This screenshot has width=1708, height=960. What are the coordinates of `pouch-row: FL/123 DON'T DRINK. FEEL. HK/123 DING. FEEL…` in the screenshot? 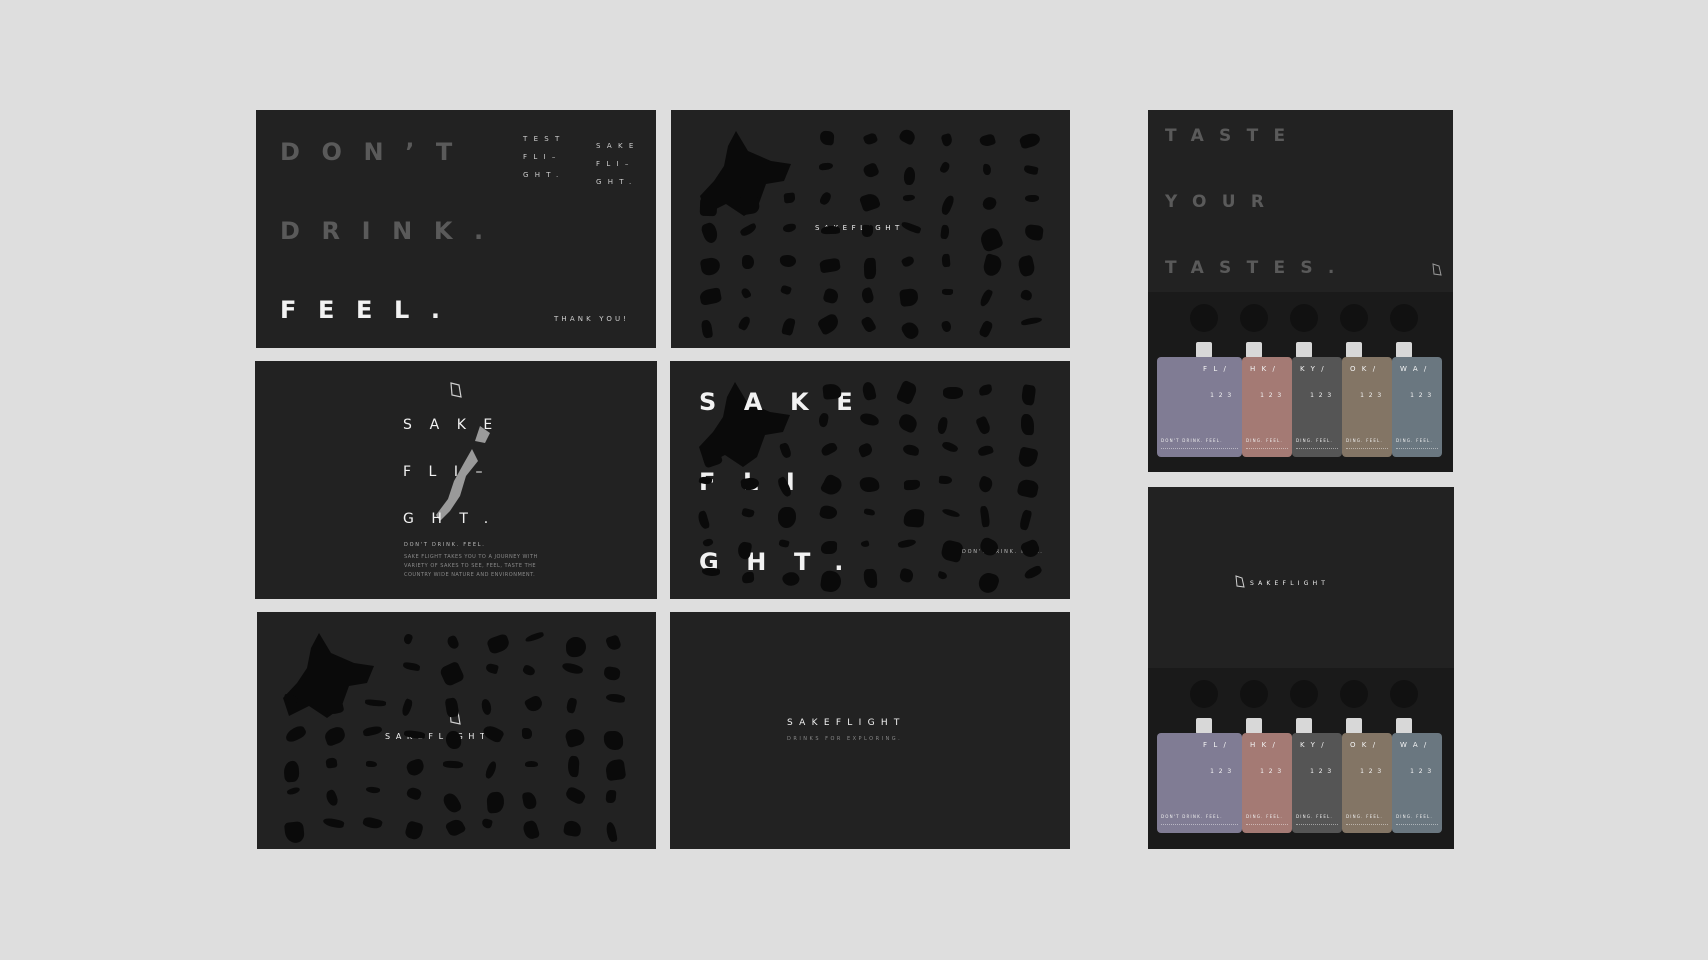 It's located at (1301, 407).